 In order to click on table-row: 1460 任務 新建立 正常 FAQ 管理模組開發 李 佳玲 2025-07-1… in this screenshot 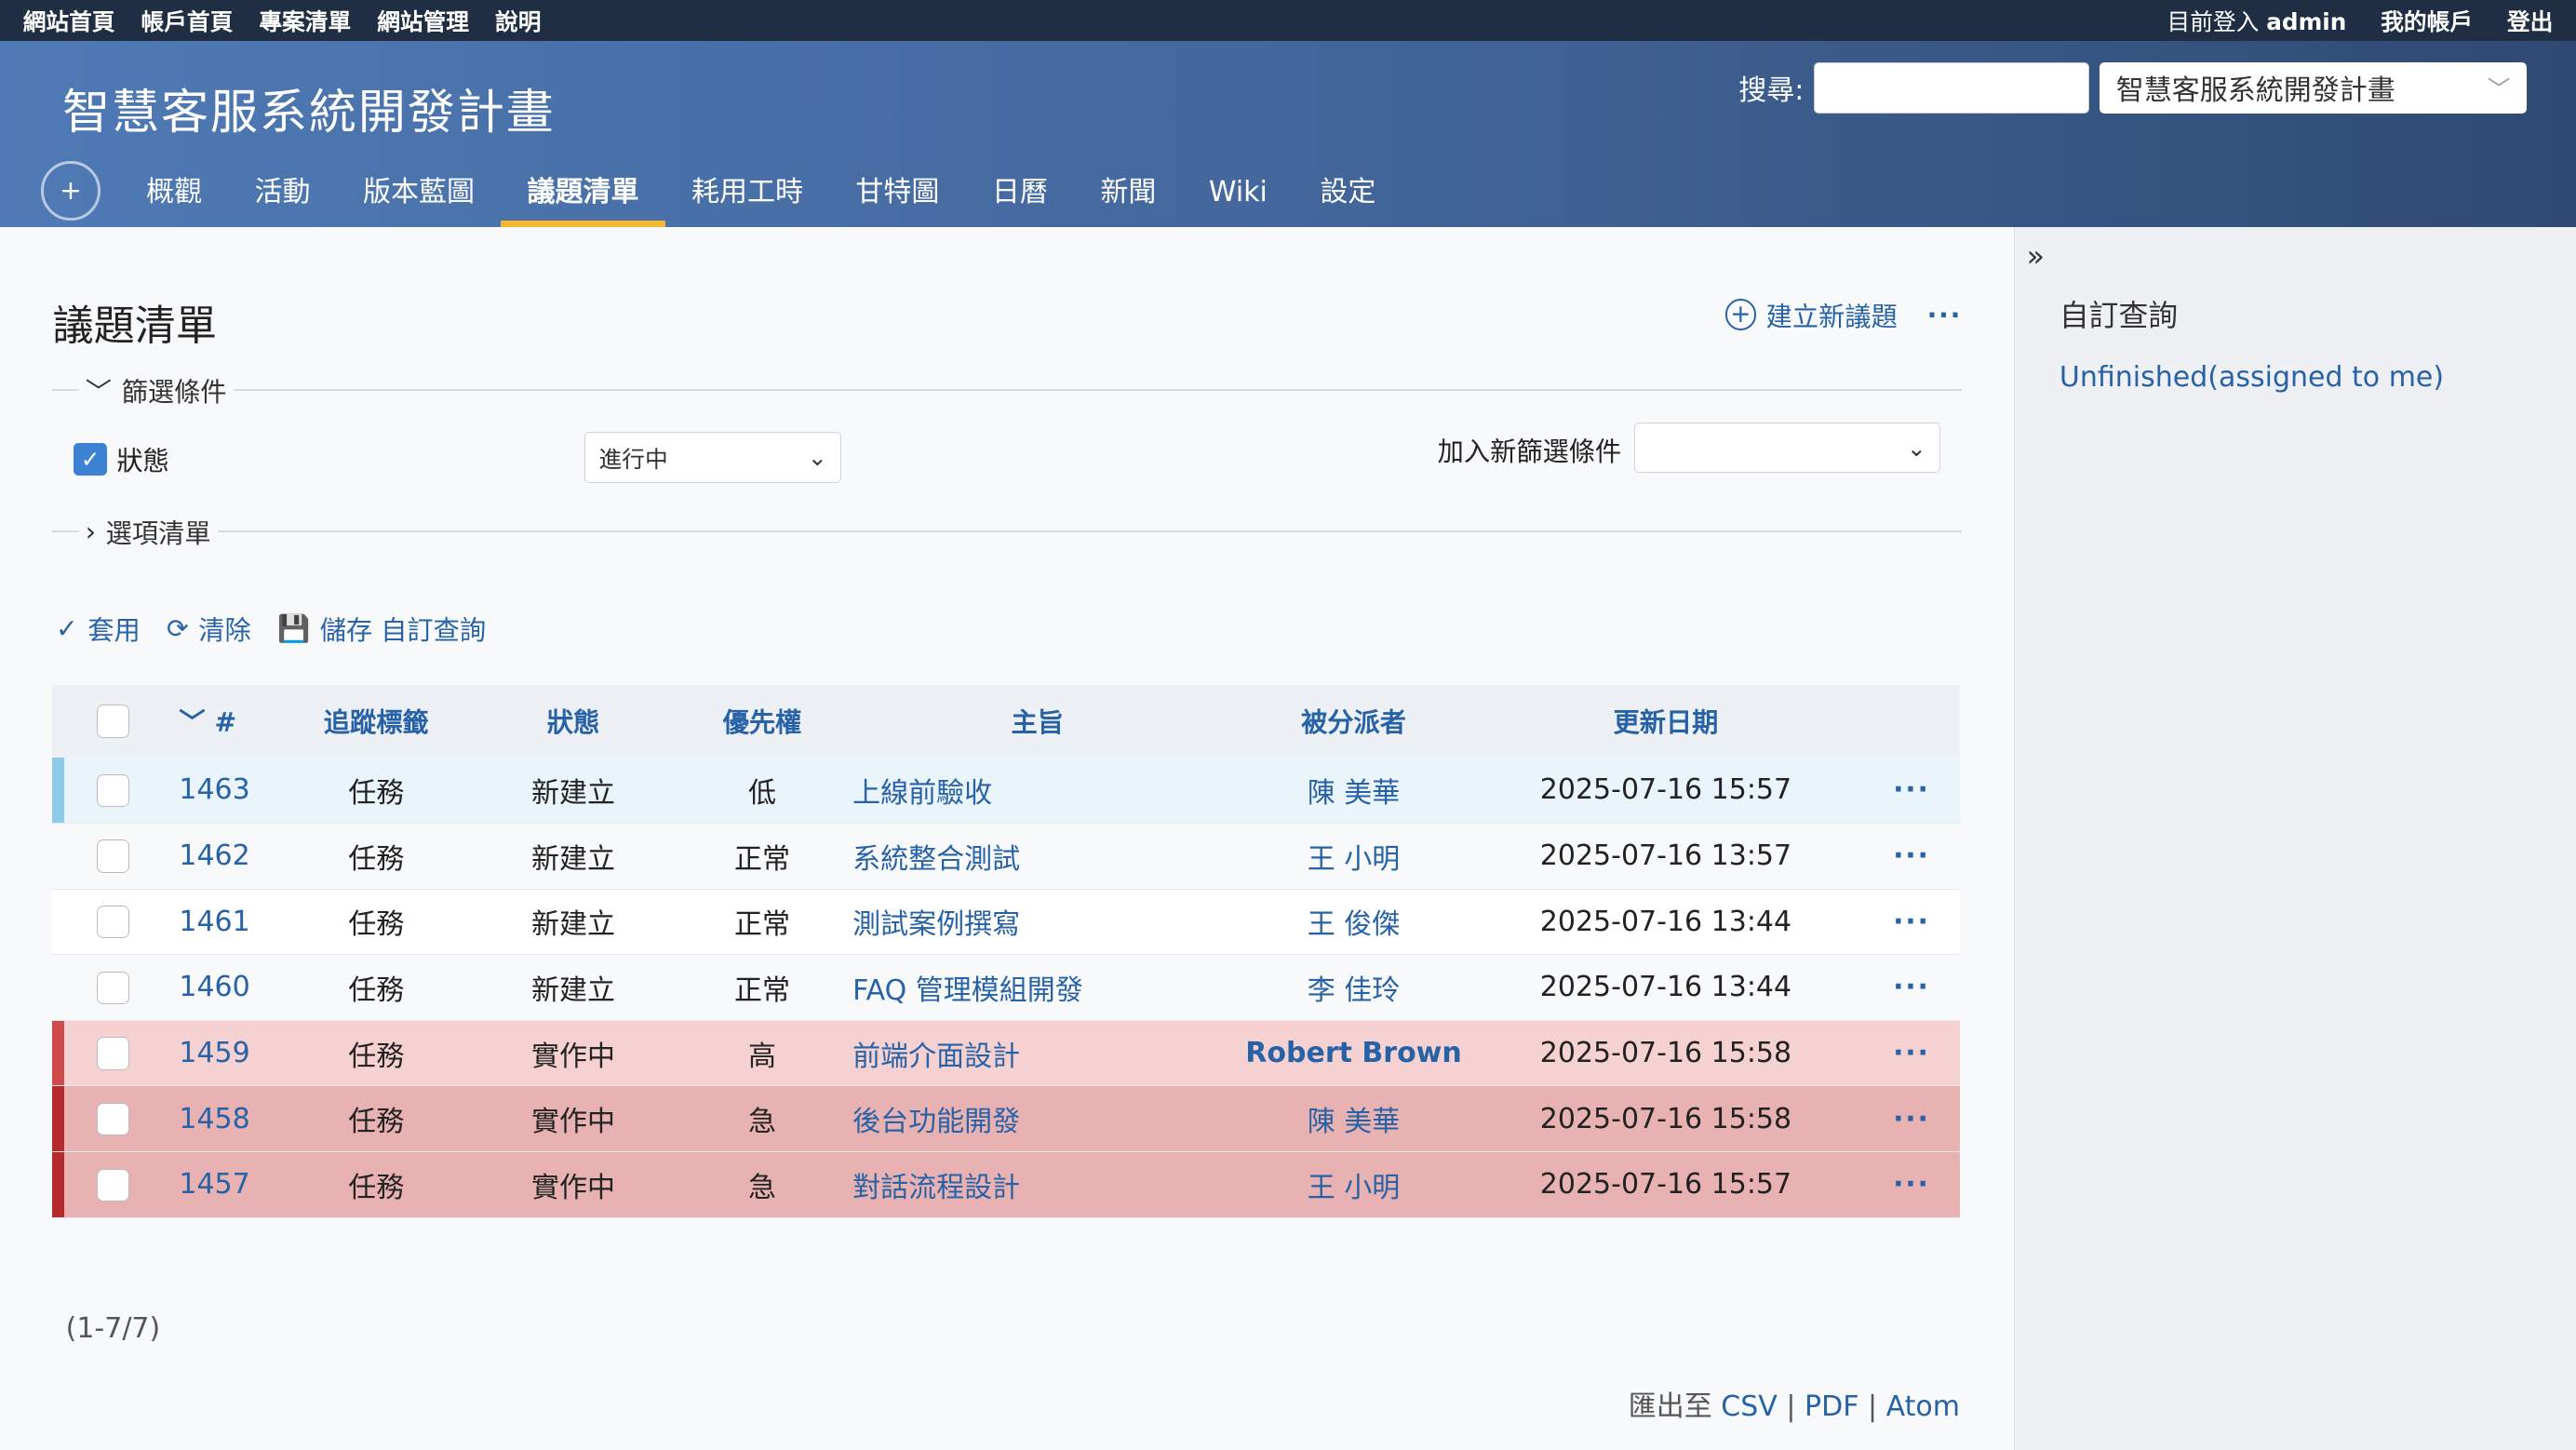, I will do `click(1006, 988)`.